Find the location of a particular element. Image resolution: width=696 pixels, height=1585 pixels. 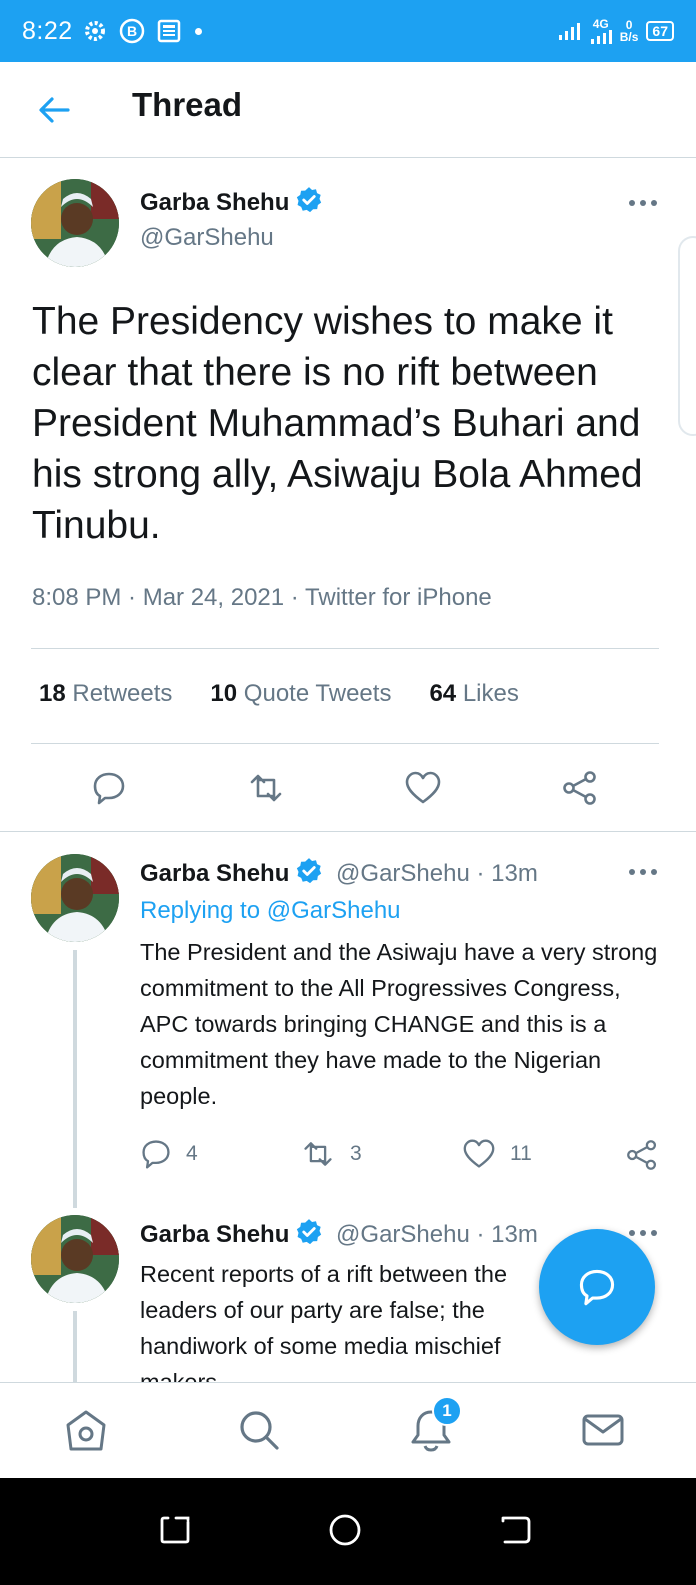

svg-text: B is located at coordinates (132, 31).